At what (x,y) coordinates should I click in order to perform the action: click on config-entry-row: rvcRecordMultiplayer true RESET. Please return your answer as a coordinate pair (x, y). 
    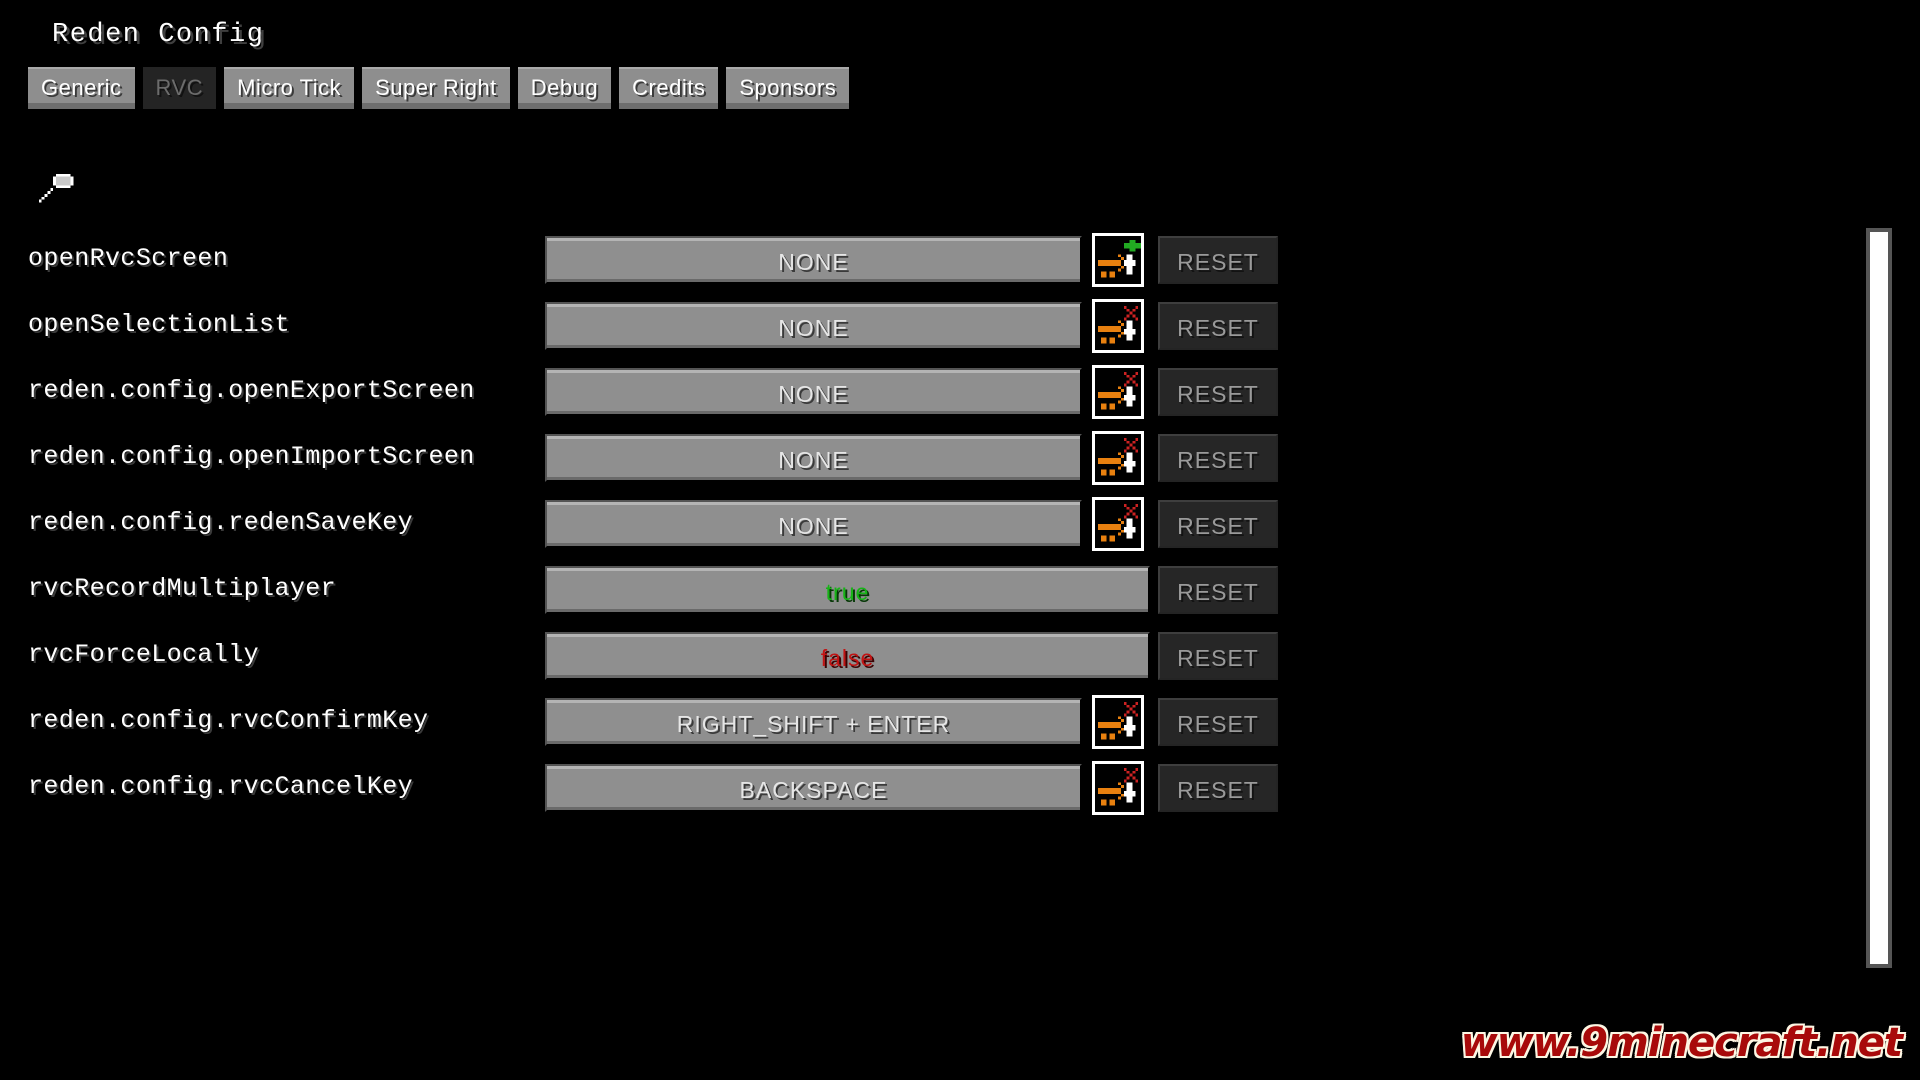
    Looking at the image, I should click on (920, 591).